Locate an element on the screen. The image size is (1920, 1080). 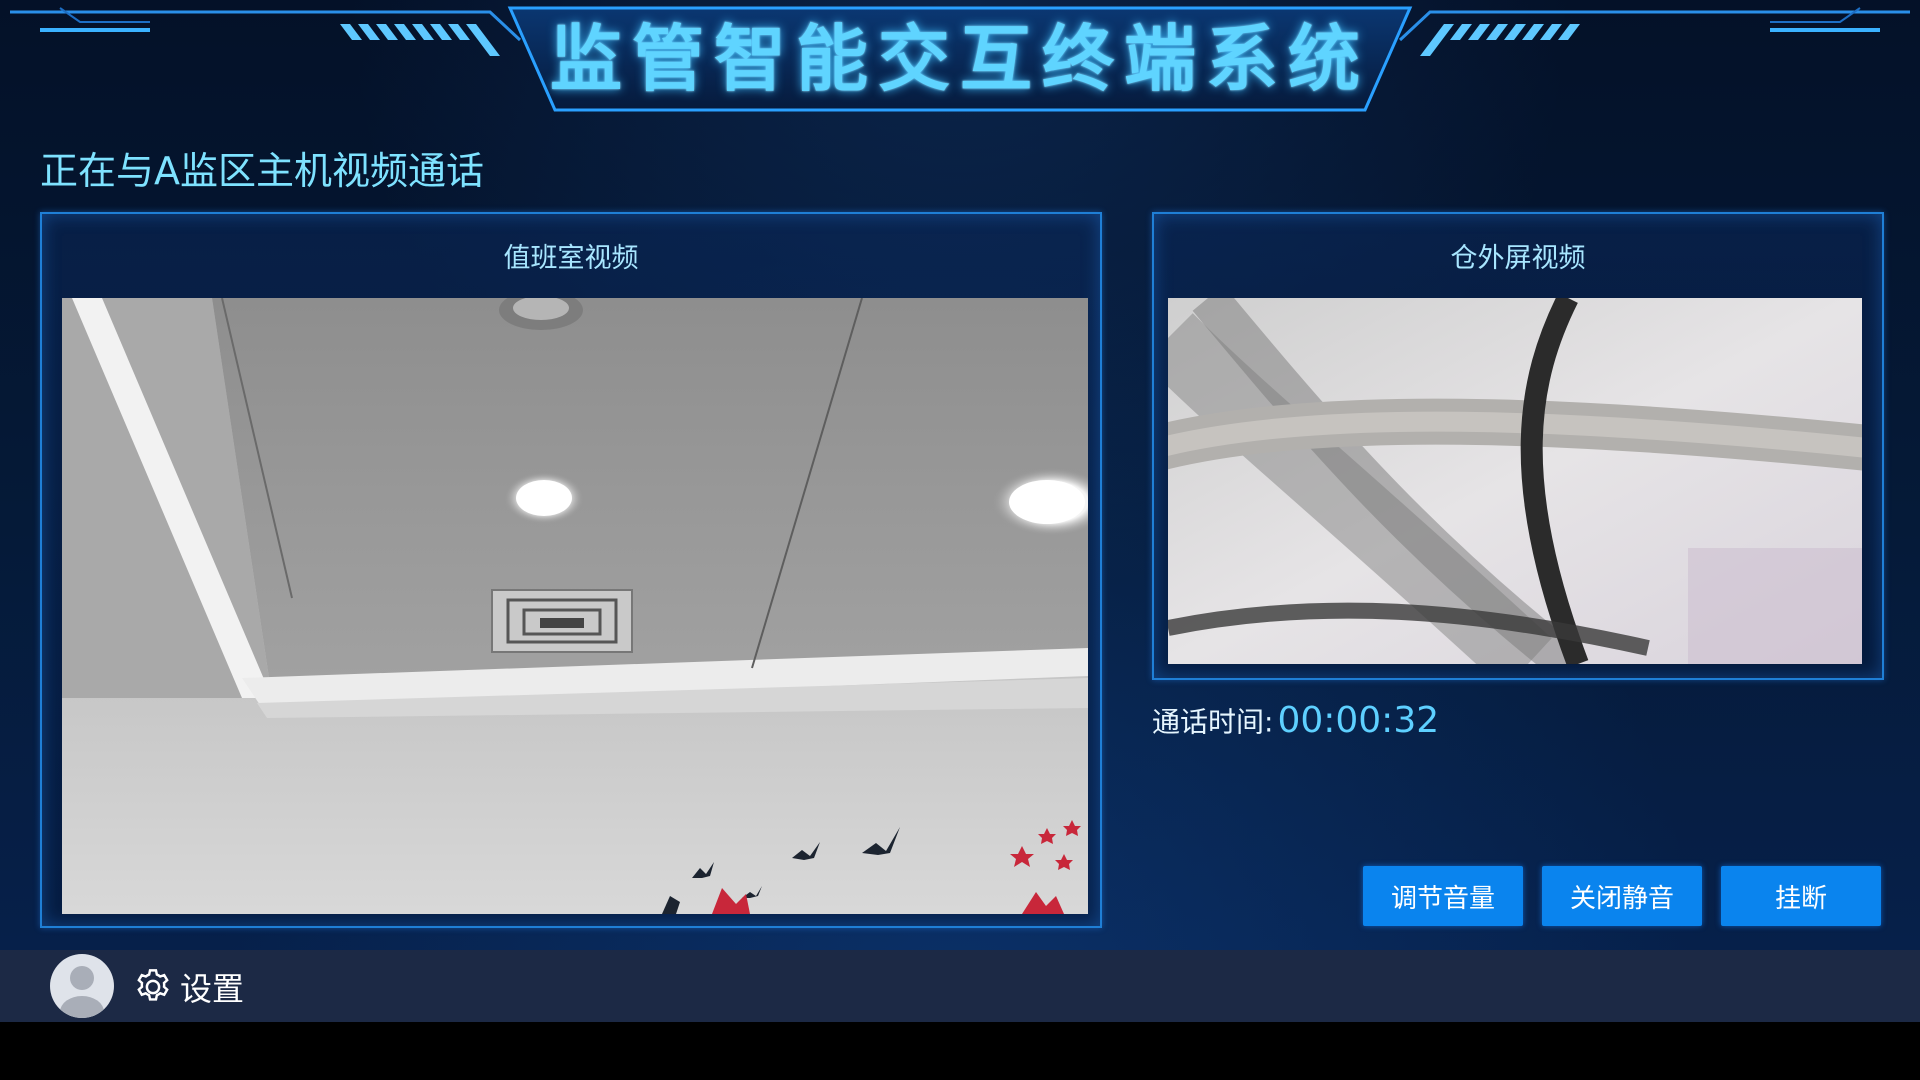
duty-room-video-title: 值班室视频 is located at coordinates (571, 258).